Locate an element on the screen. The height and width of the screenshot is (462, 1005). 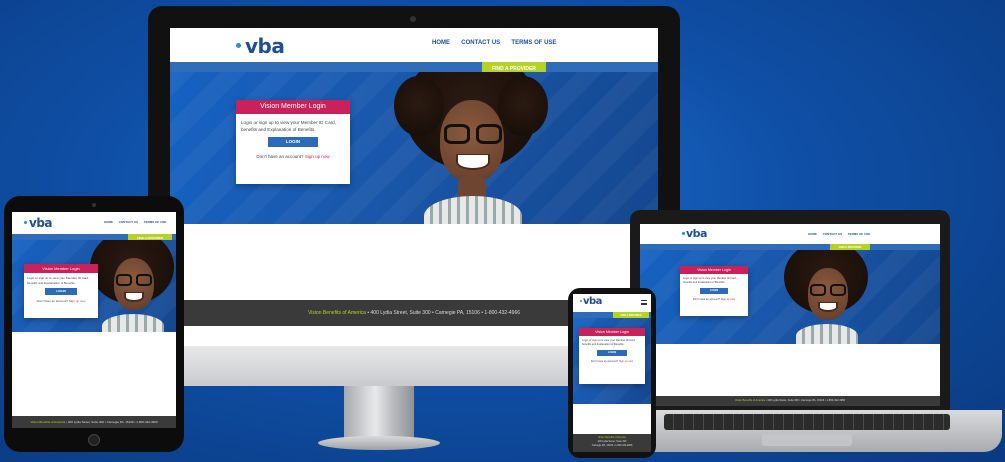
site-header: vba HOME CONTACT US TERMS OF USE is located at coordinates (414, 45).